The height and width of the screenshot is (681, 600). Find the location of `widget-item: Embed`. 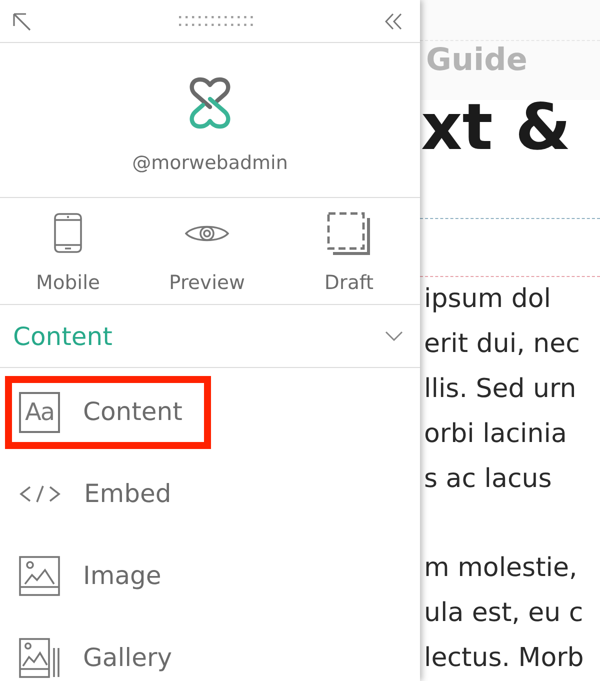

widget-item: Embed is located at coordinates (95, 494).